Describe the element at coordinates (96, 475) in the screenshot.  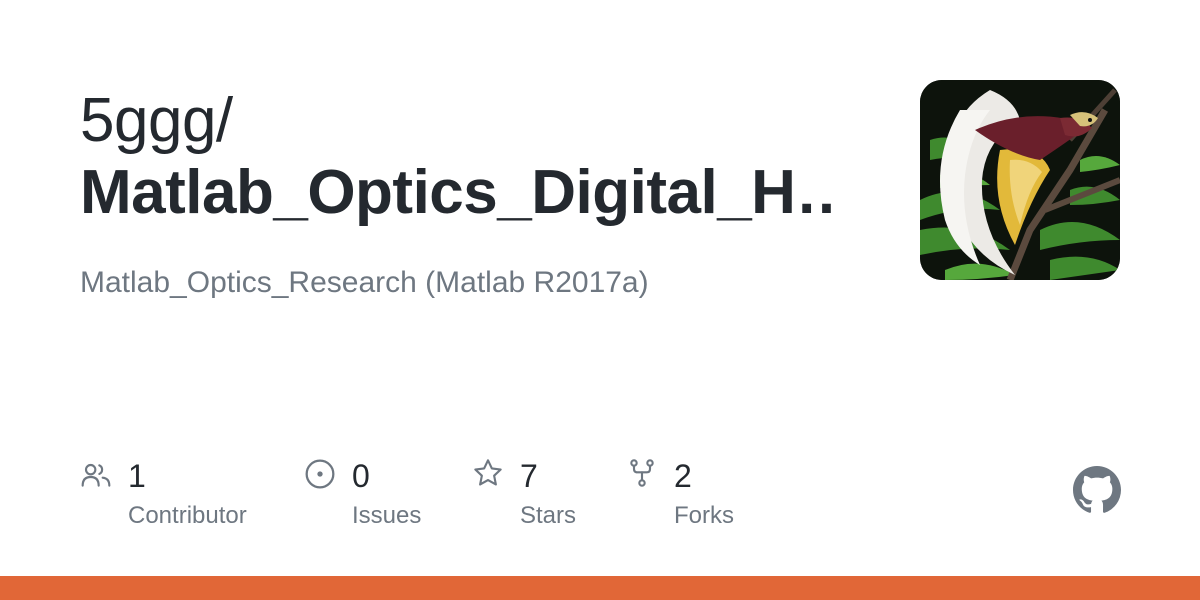
I see `people-icon` at that location.